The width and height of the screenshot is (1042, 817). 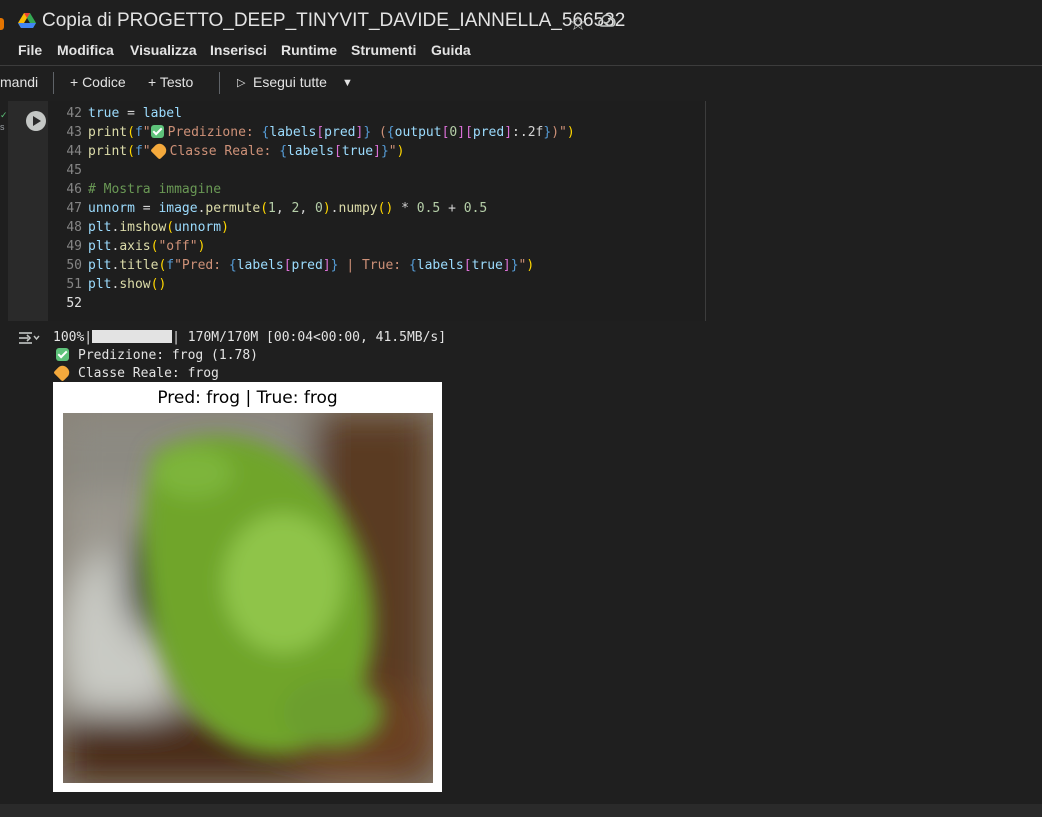 I want to click on add-text-button: + Testo, so click(x=170, y=82).